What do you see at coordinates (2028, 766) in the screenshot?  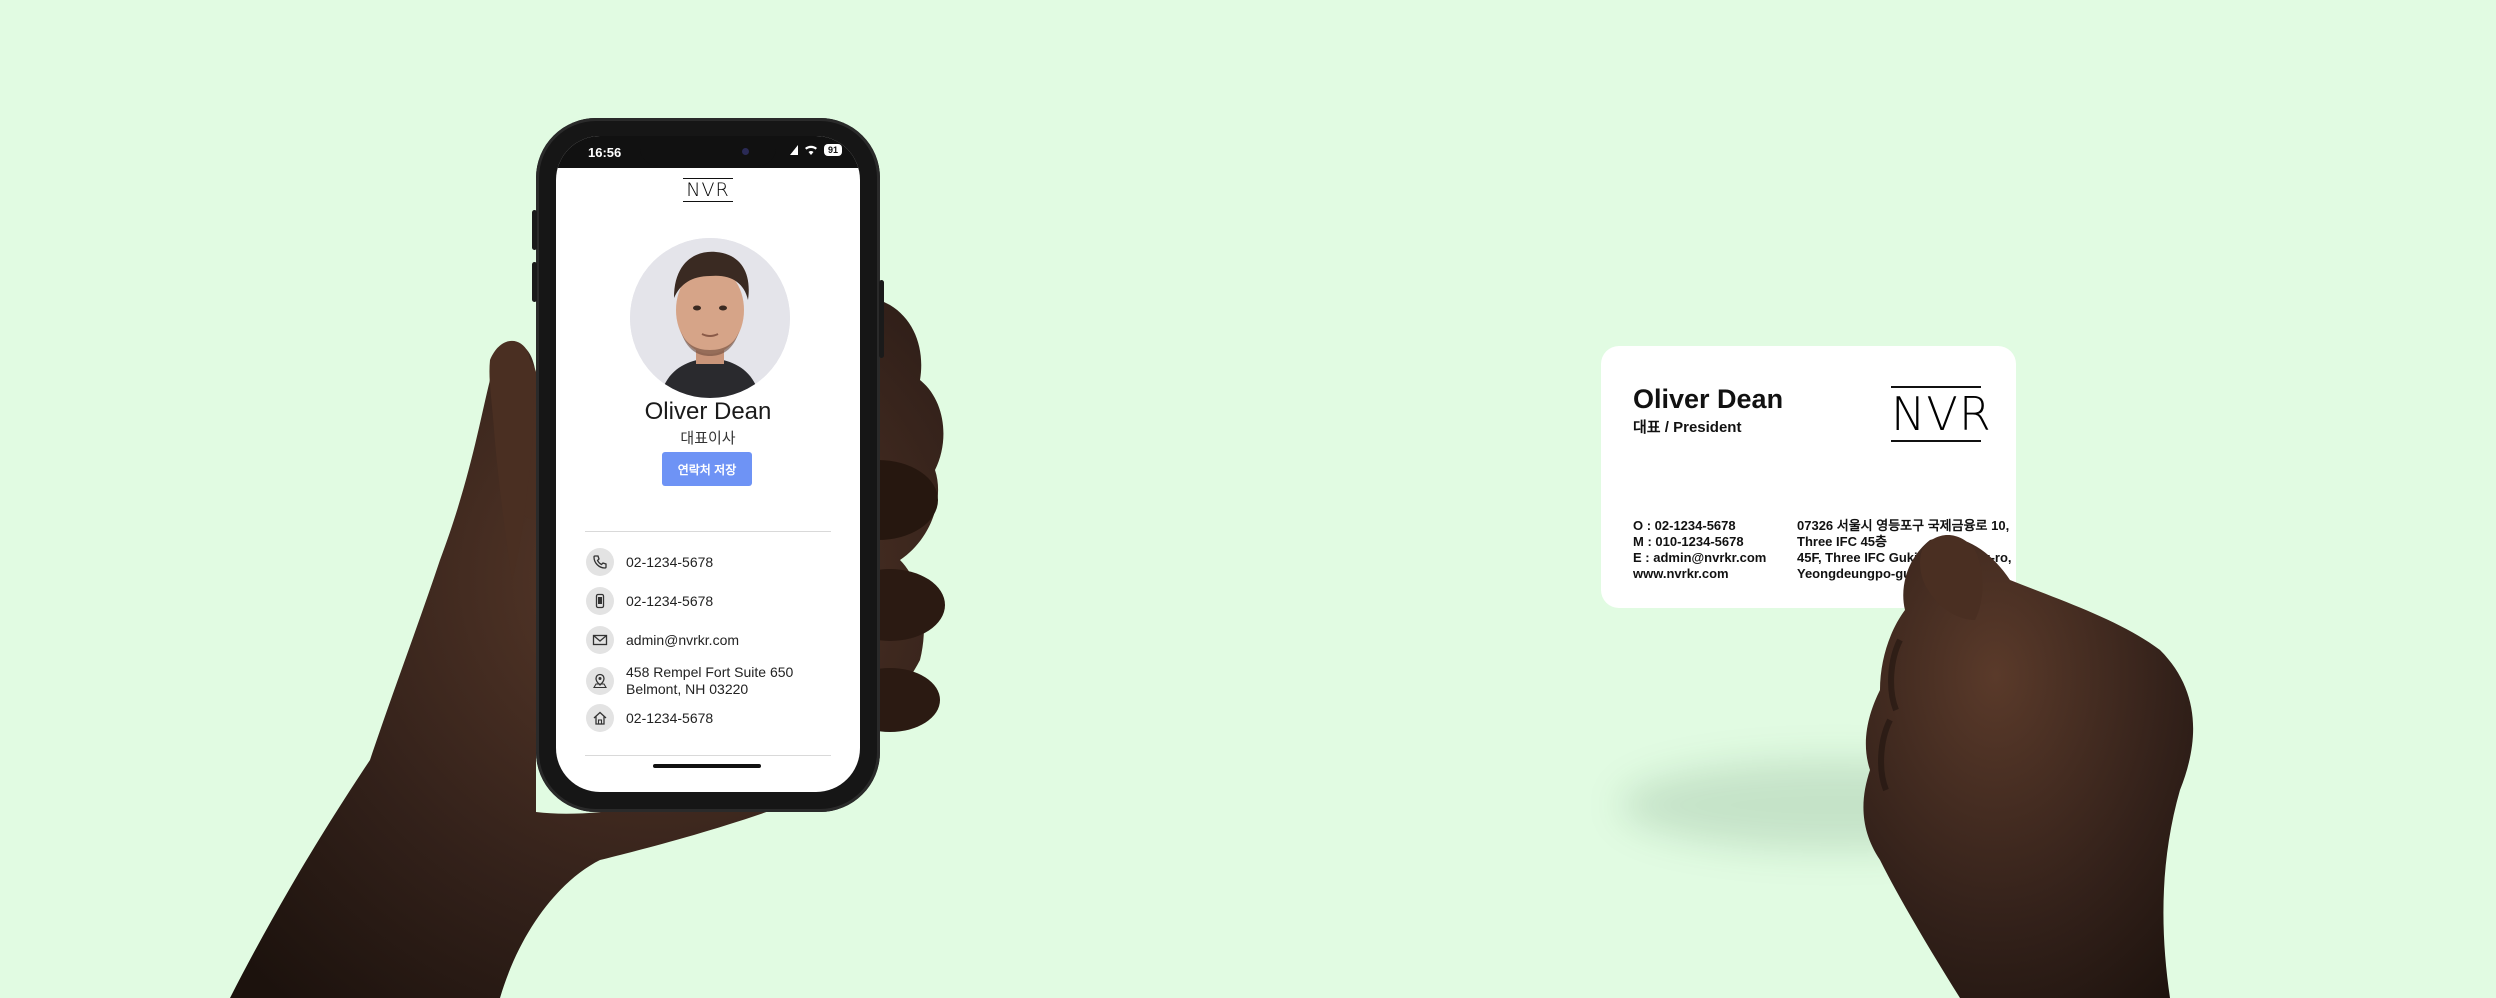 I see `right-hand-image` at bounding box center [2028, 766].